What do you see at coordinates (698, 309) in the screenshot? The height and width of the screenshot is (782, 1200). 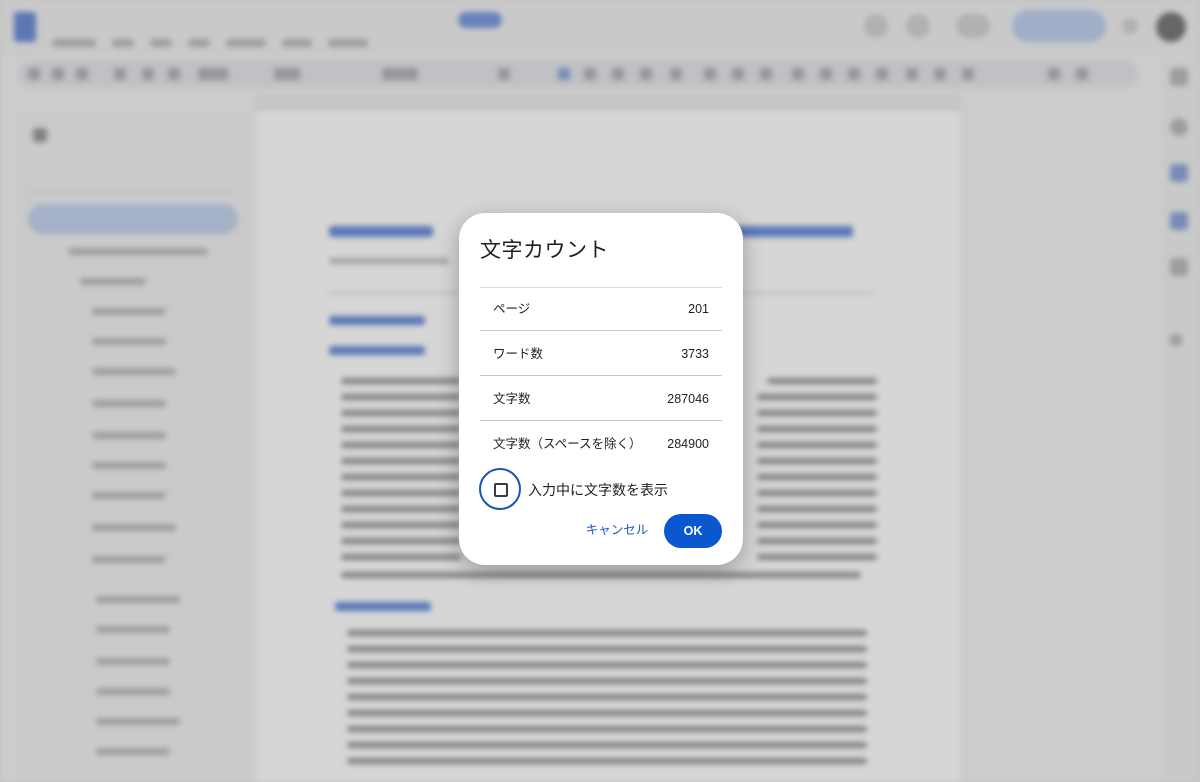 I see `stat-value: 201` at bounding box center [698, 309].